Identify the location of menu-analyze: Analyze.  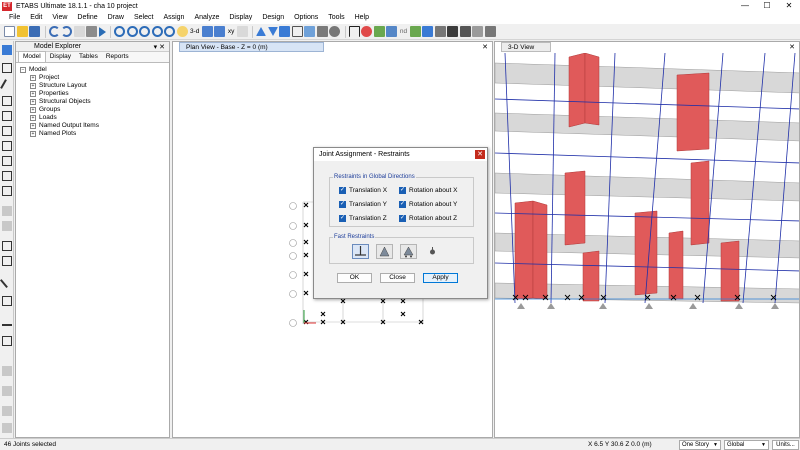
(206, 18).